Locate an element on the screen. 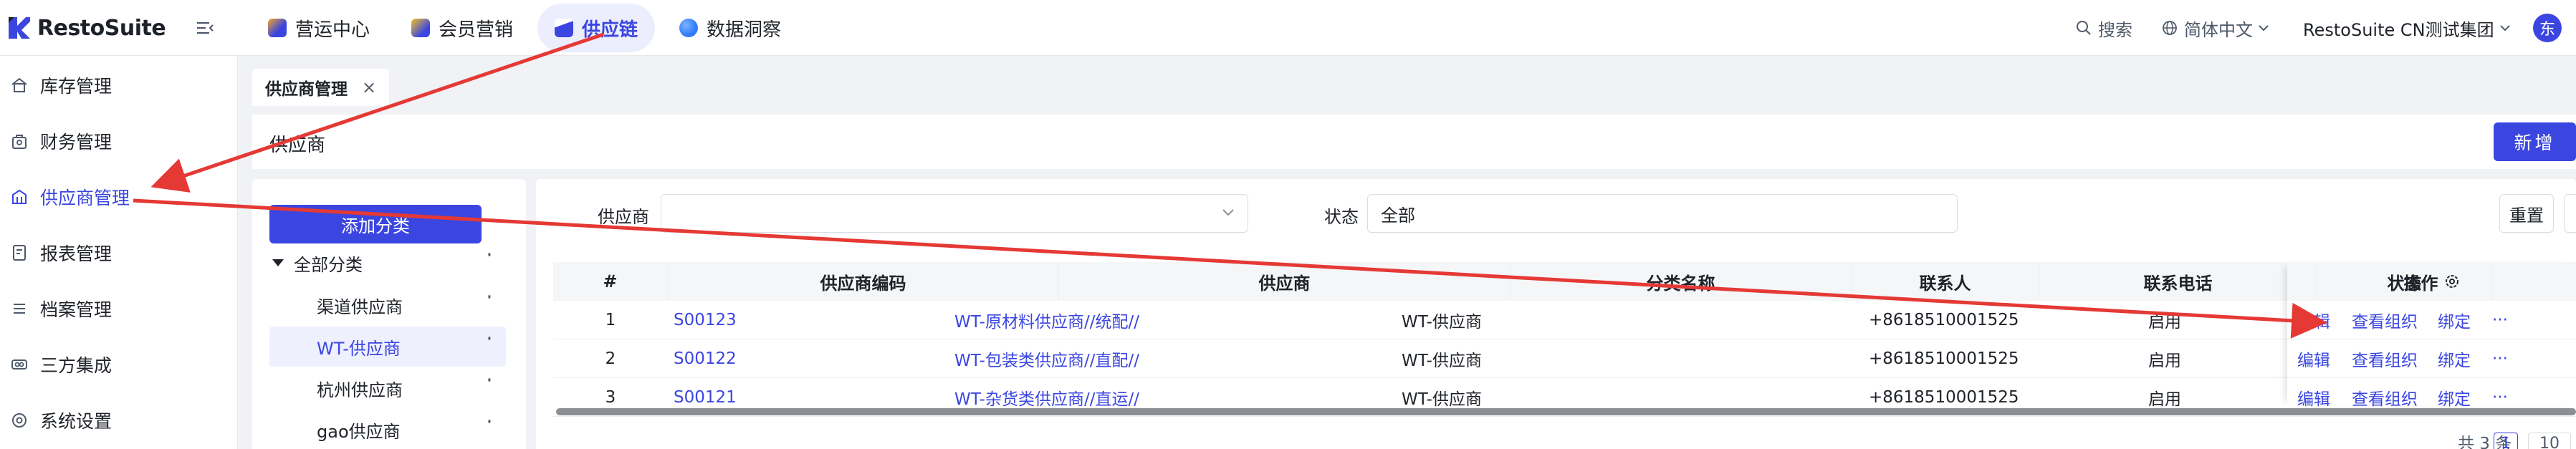 This screenshot has height=449, width=2576. sidebar-item-archive: 档案管理 is located at coordinates (119, 308).